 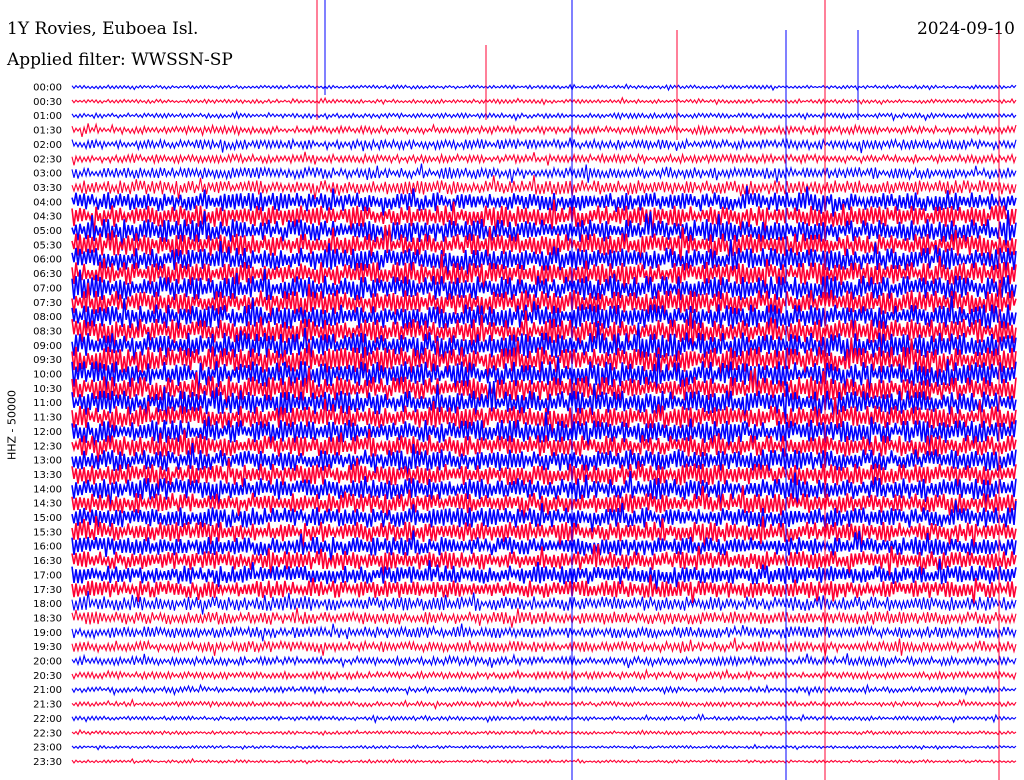 I want to click on time-tick-label: 22:00, so click(x=47, y=719).